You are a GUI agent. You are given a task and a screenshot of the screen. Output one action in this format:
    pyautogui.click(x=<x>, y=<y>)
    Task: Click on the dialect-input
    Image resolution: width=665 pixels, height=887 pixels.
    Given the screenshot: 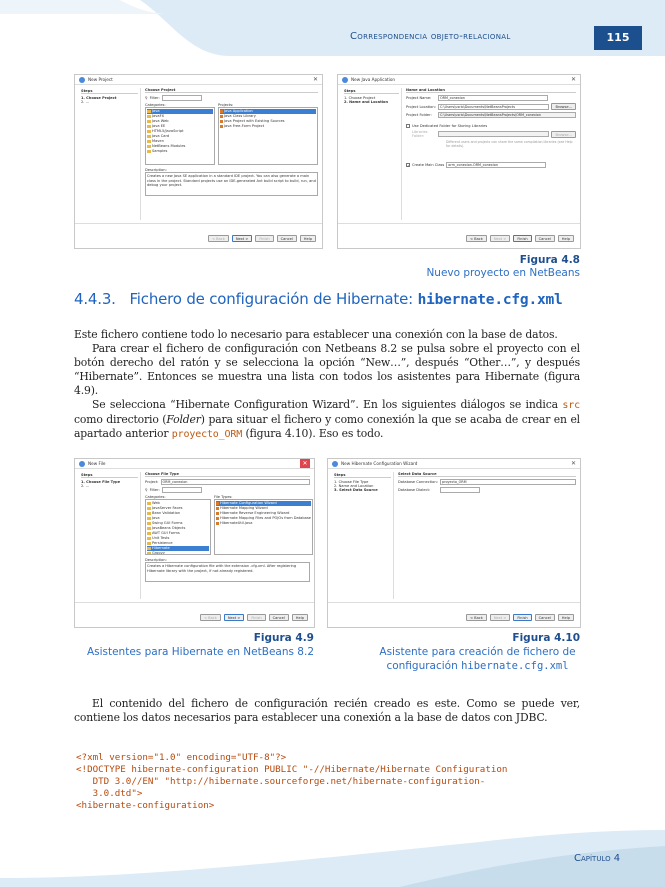 What is the action you would take?
    pyautogui.click(x=460, y=490)
    